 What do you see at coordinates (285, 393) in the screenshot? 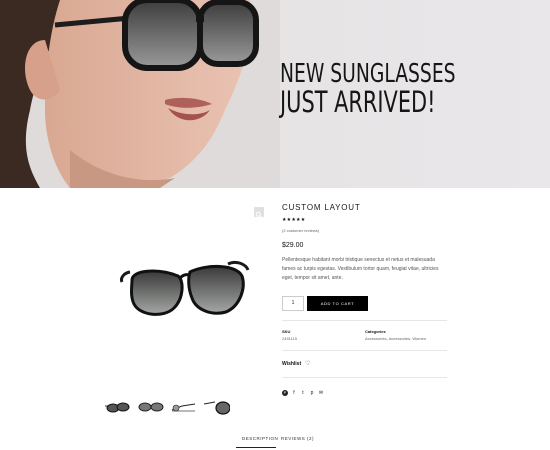
I see `pinterest-icon: P` at bounding box center [285, 393].